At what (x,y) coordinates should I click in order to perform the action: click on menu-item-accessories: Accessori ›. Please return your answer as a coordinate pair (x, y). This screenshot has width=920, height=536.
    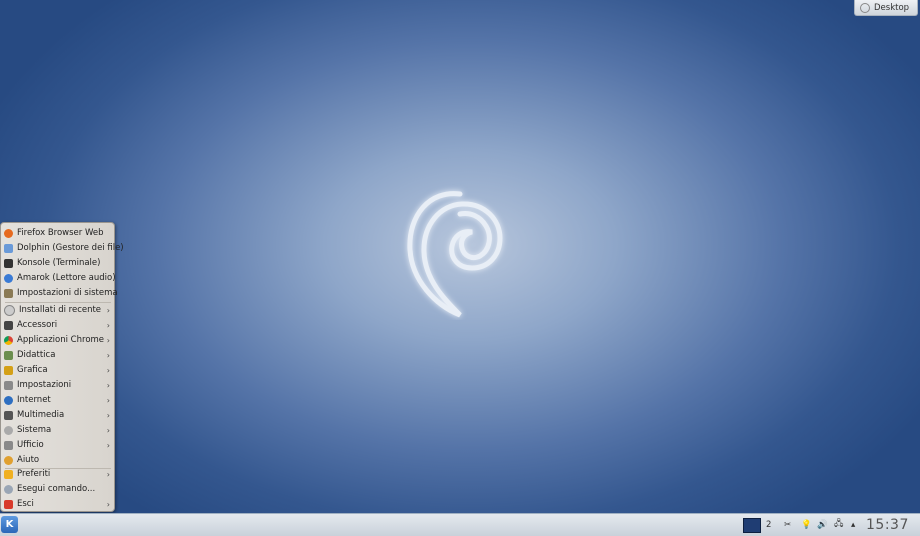
    Looking at the image, I should click on (58, 325).